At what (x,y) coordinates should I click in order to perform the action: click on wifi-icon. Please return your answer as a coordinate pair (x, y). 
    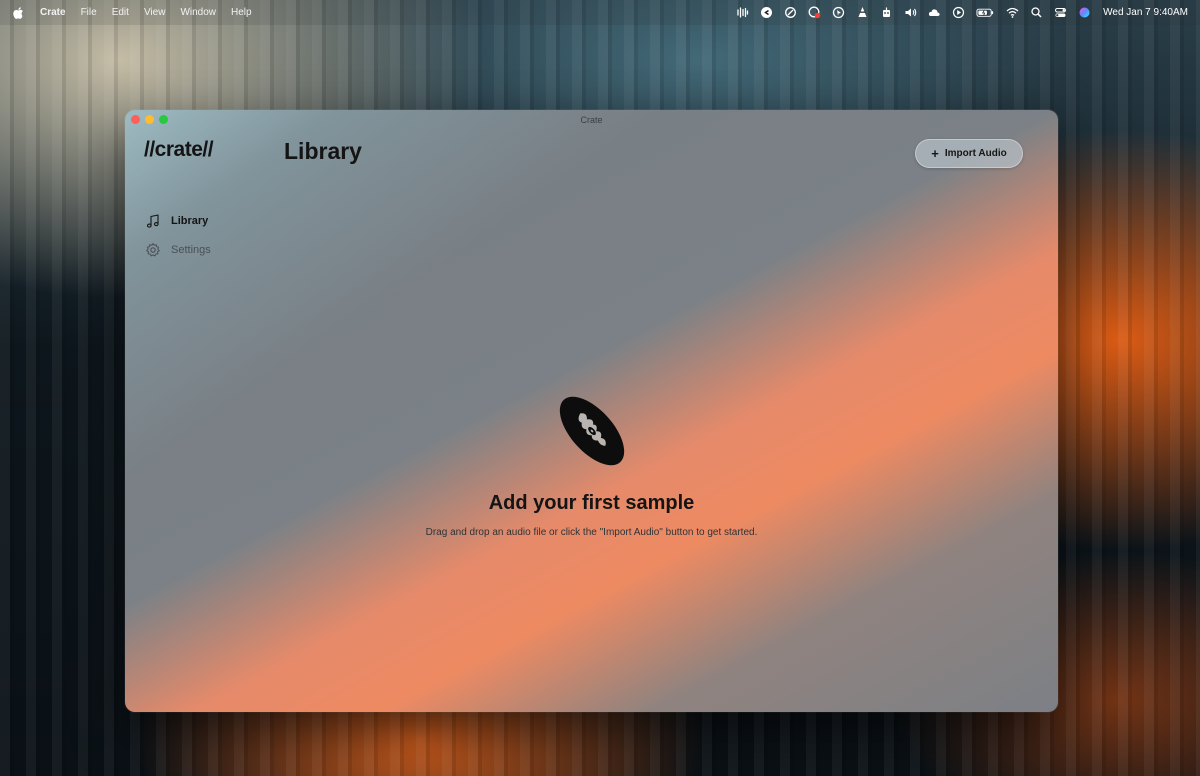
    Looking at the image, I should click on (1012, 13).